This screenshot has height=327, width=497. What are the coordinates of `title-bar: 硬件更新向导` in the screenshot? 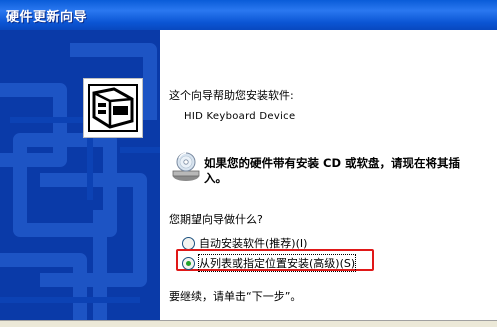 It's located at (248, 15).